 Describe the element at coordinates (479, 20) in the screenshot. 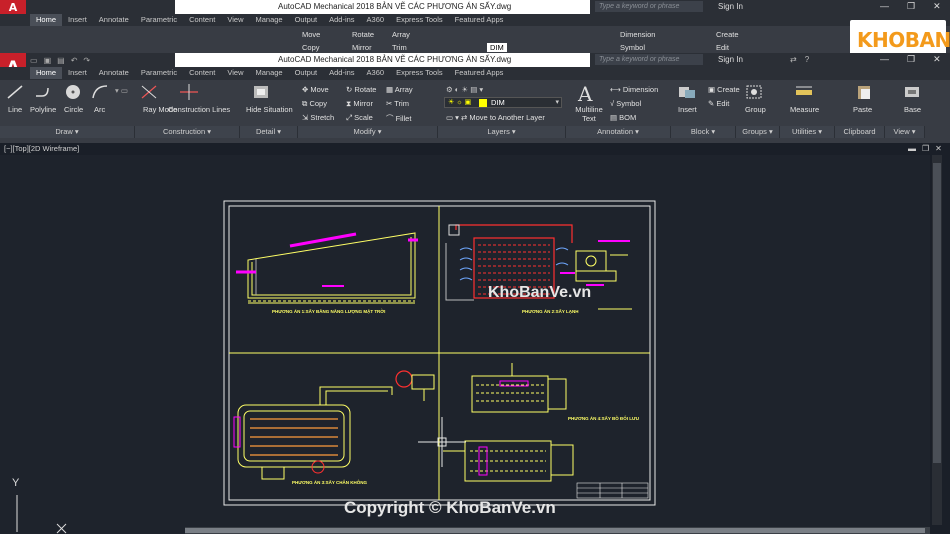

I see `tab-featured-ghost: Featured Apps` at that location.